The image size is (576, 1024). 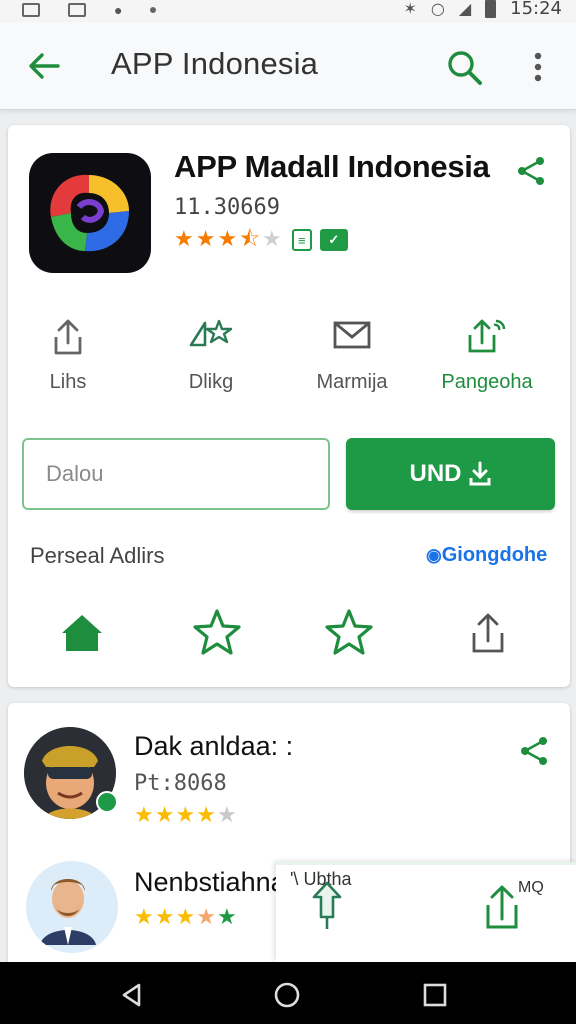 I want to click on battery-icon, so click(x=491, y=9).